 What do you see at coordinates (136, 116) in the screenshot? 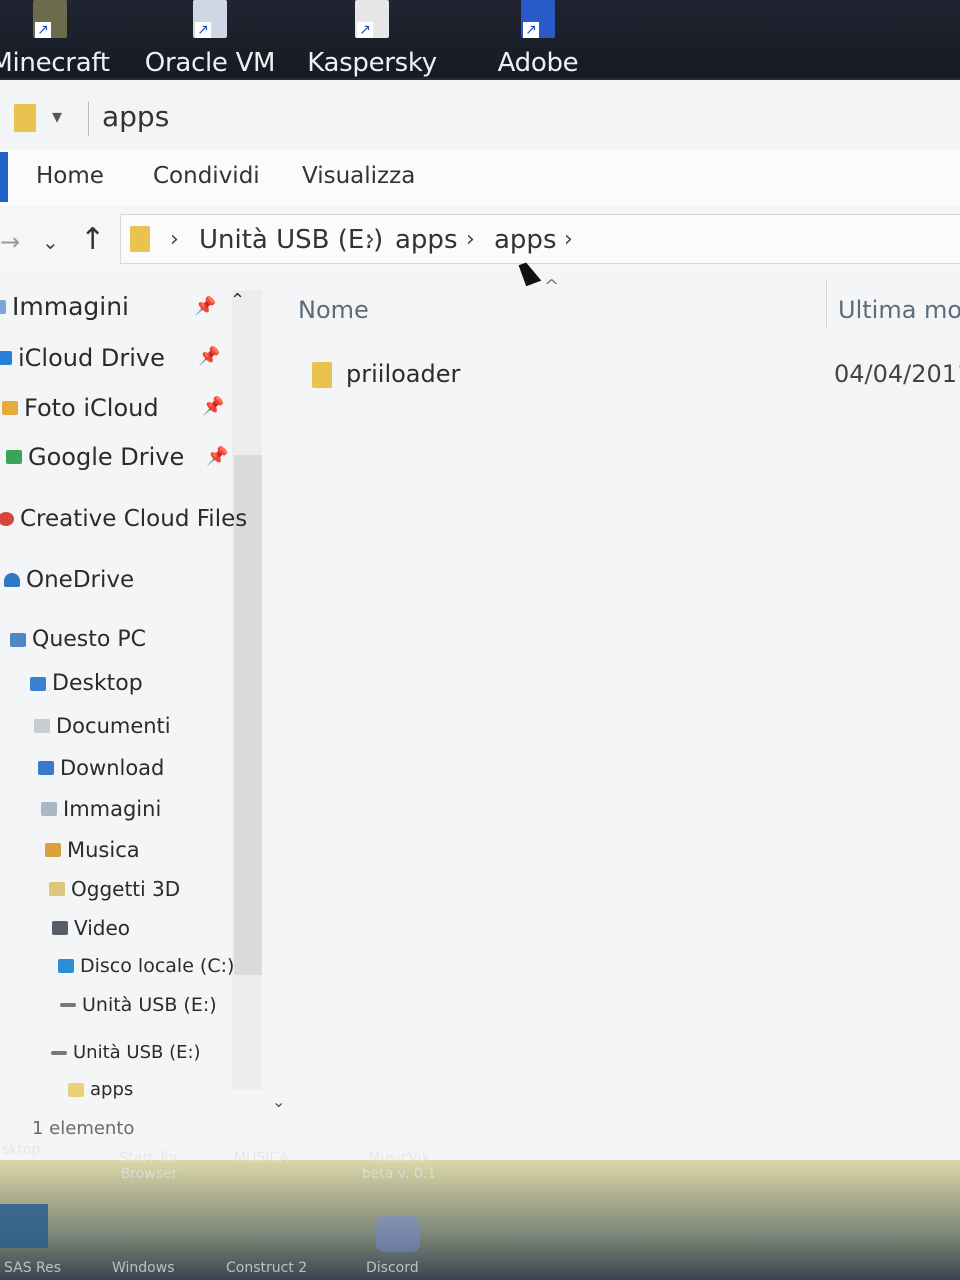
I see `window-title: apps` at bounding box center [136, 116].